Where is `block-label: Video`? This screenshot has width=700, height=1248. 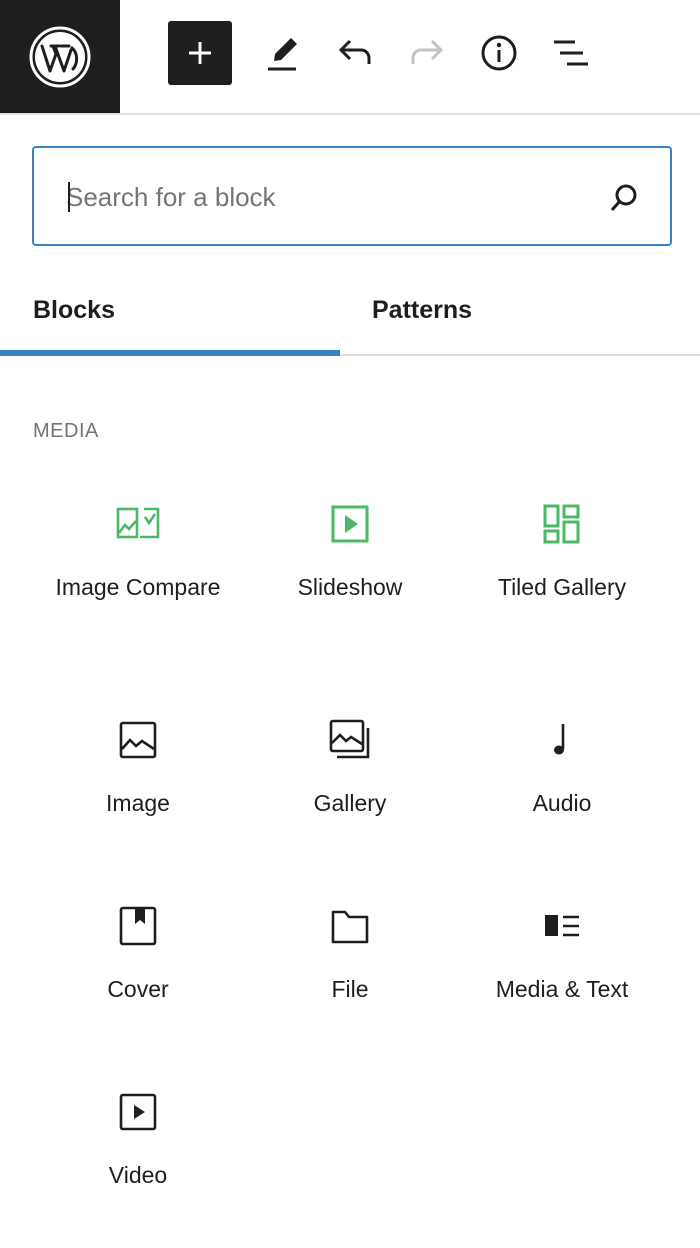
block-label: Video is located at coordinates (138, 1175).